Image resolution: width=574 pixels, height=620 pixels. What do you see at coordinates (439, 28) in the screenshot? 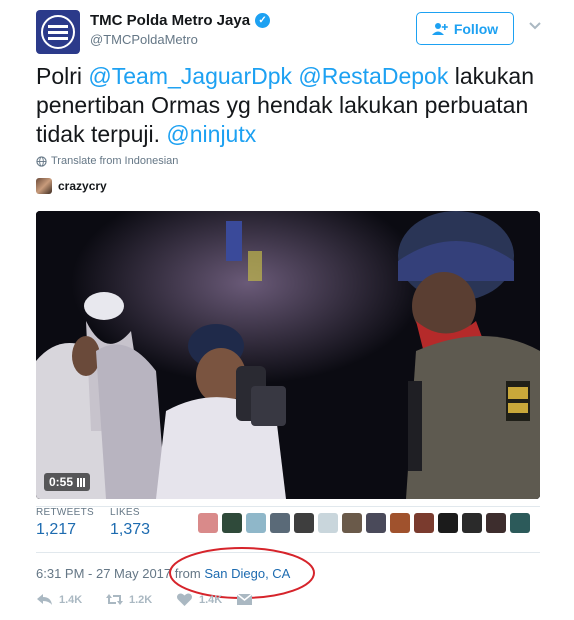
I see `add-user-icon` at bounding box center [439, 28].